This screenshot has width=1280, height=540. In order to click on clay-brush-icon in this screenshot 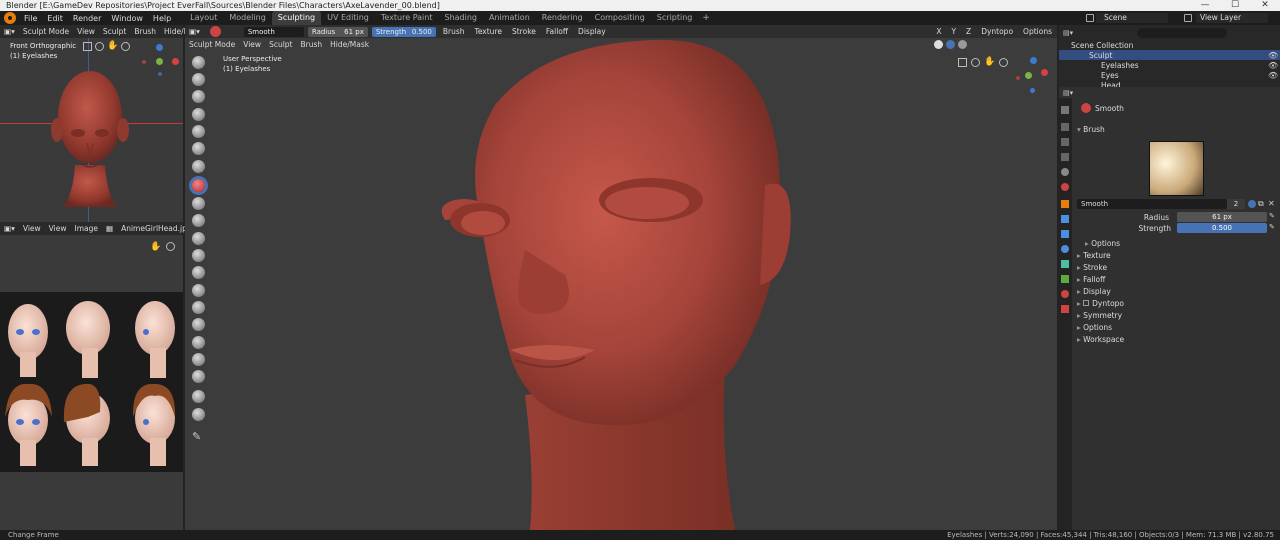, I will do `click(198, 96)`.